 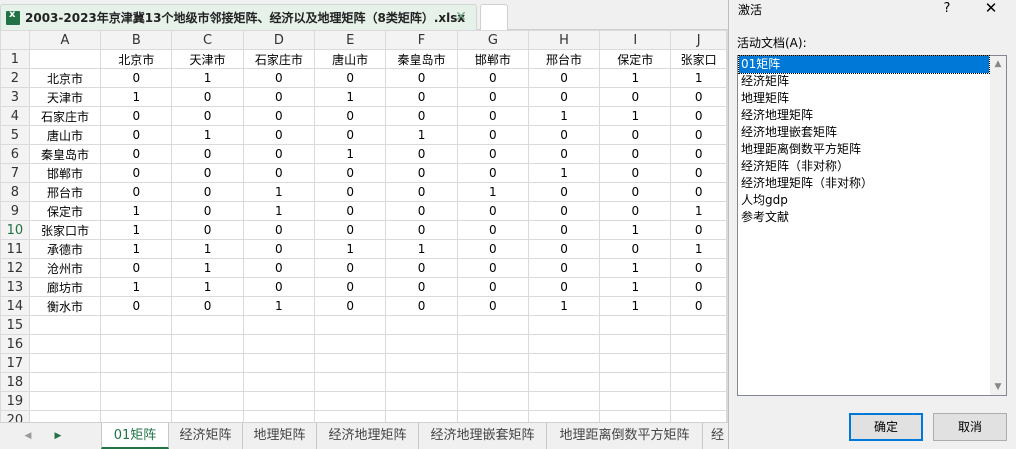 I want to click on help-icon: ?, so click(x=947, y=9).